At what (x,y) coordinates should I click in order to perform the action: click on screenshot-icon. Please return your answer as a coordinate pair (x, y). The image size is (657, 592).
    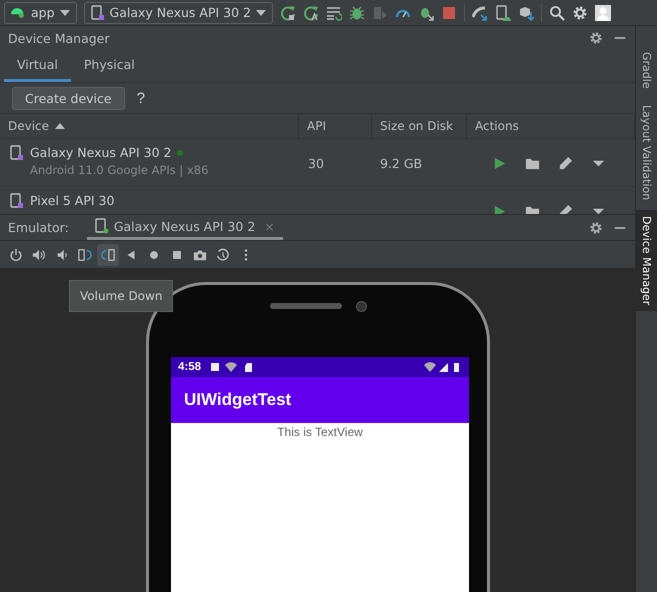
    Looking at the image, I should click on (200, 255).